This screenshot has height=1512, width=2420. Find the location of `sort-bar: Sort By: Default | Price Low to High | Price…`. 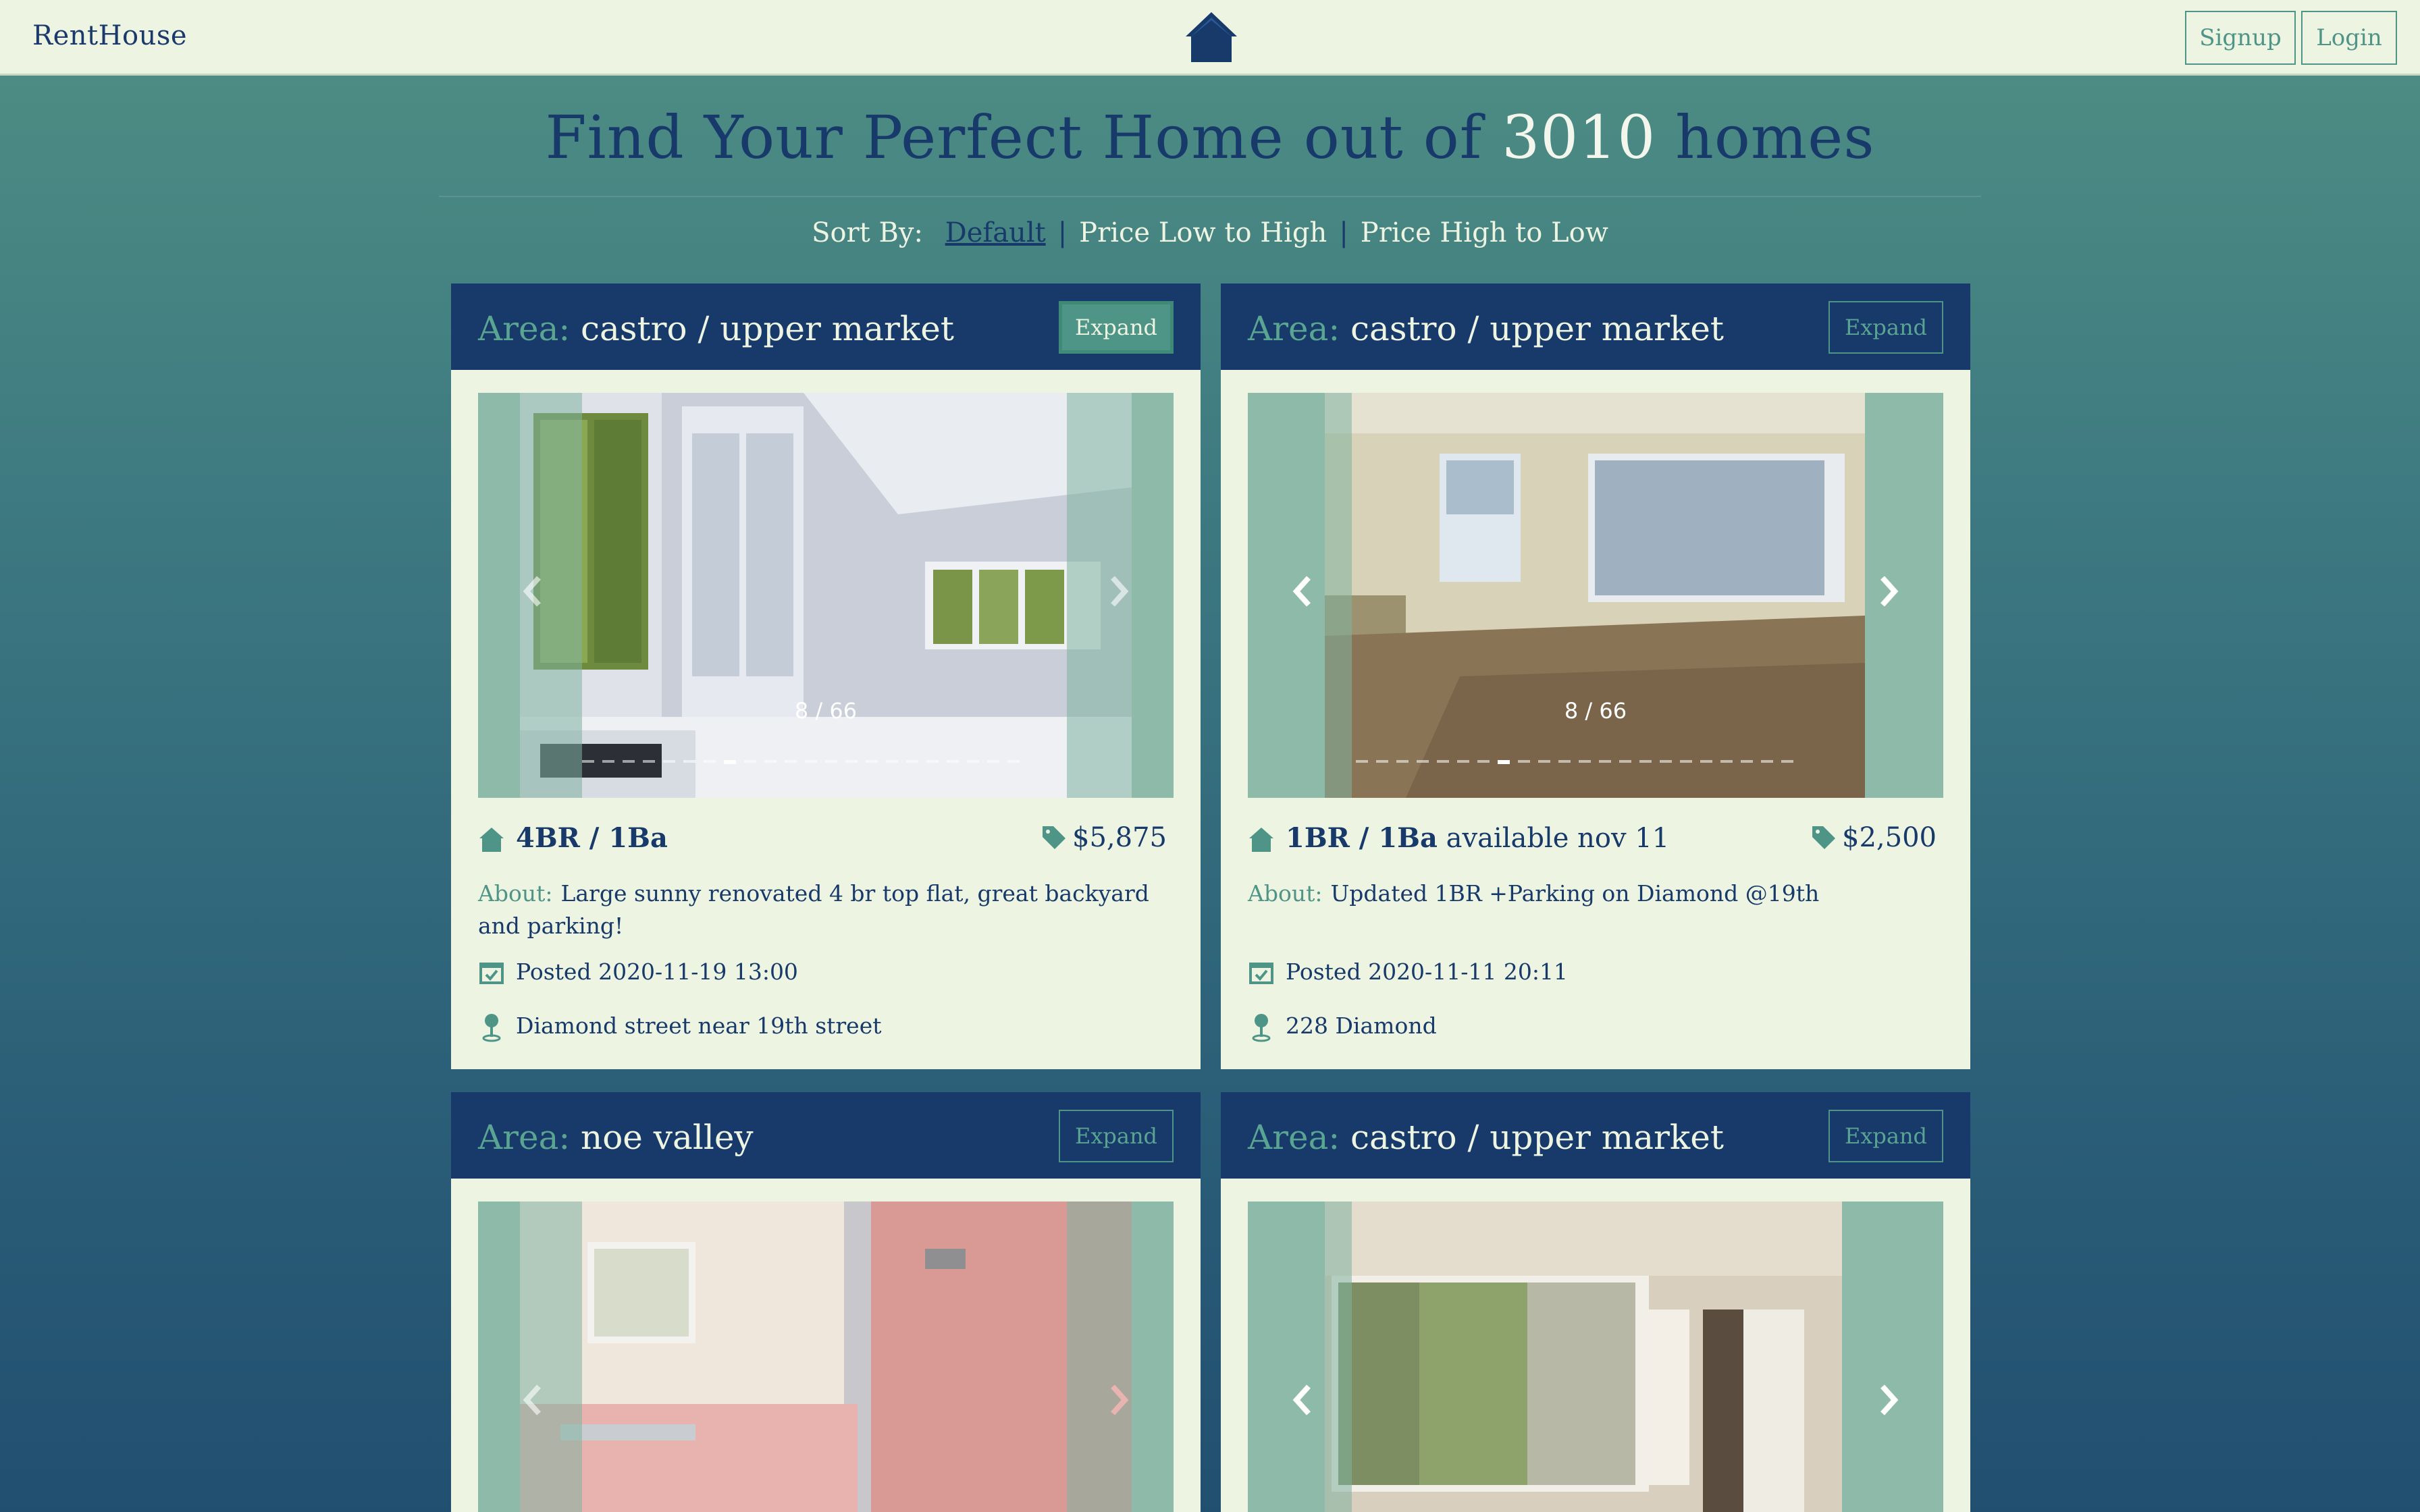

sort-bar: Sort By: Default | Price Low to High | Price… is located at coordinates (1210, 232).